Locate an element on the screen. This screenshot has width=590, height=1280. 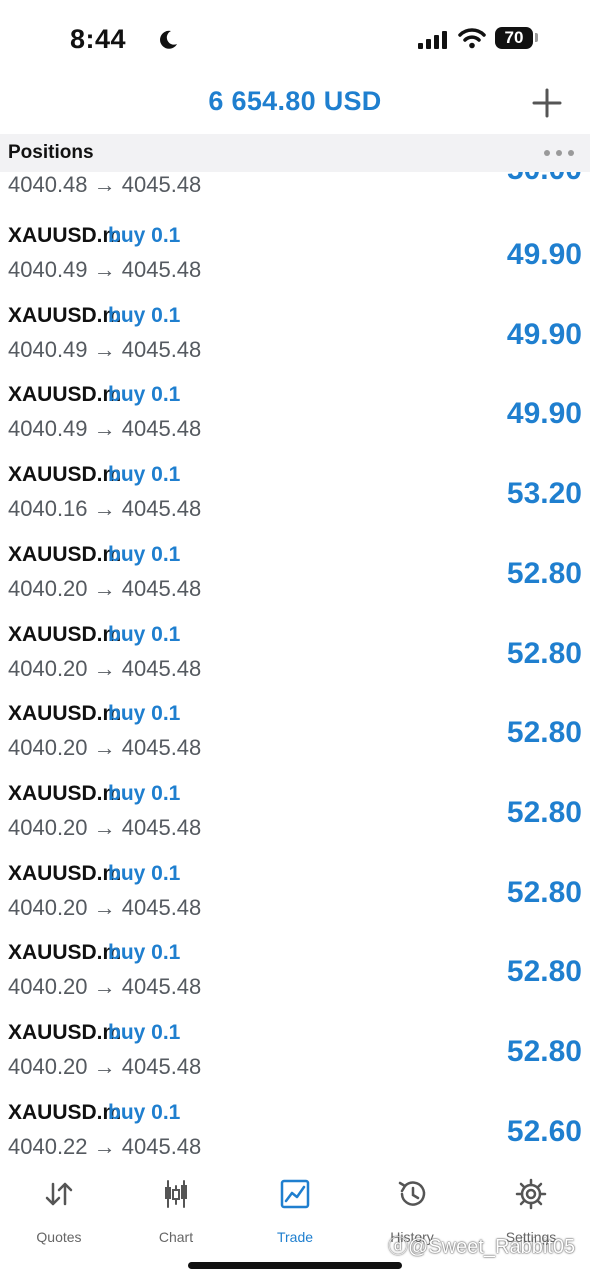
home-indicator is located at coordinates (295, 1265).